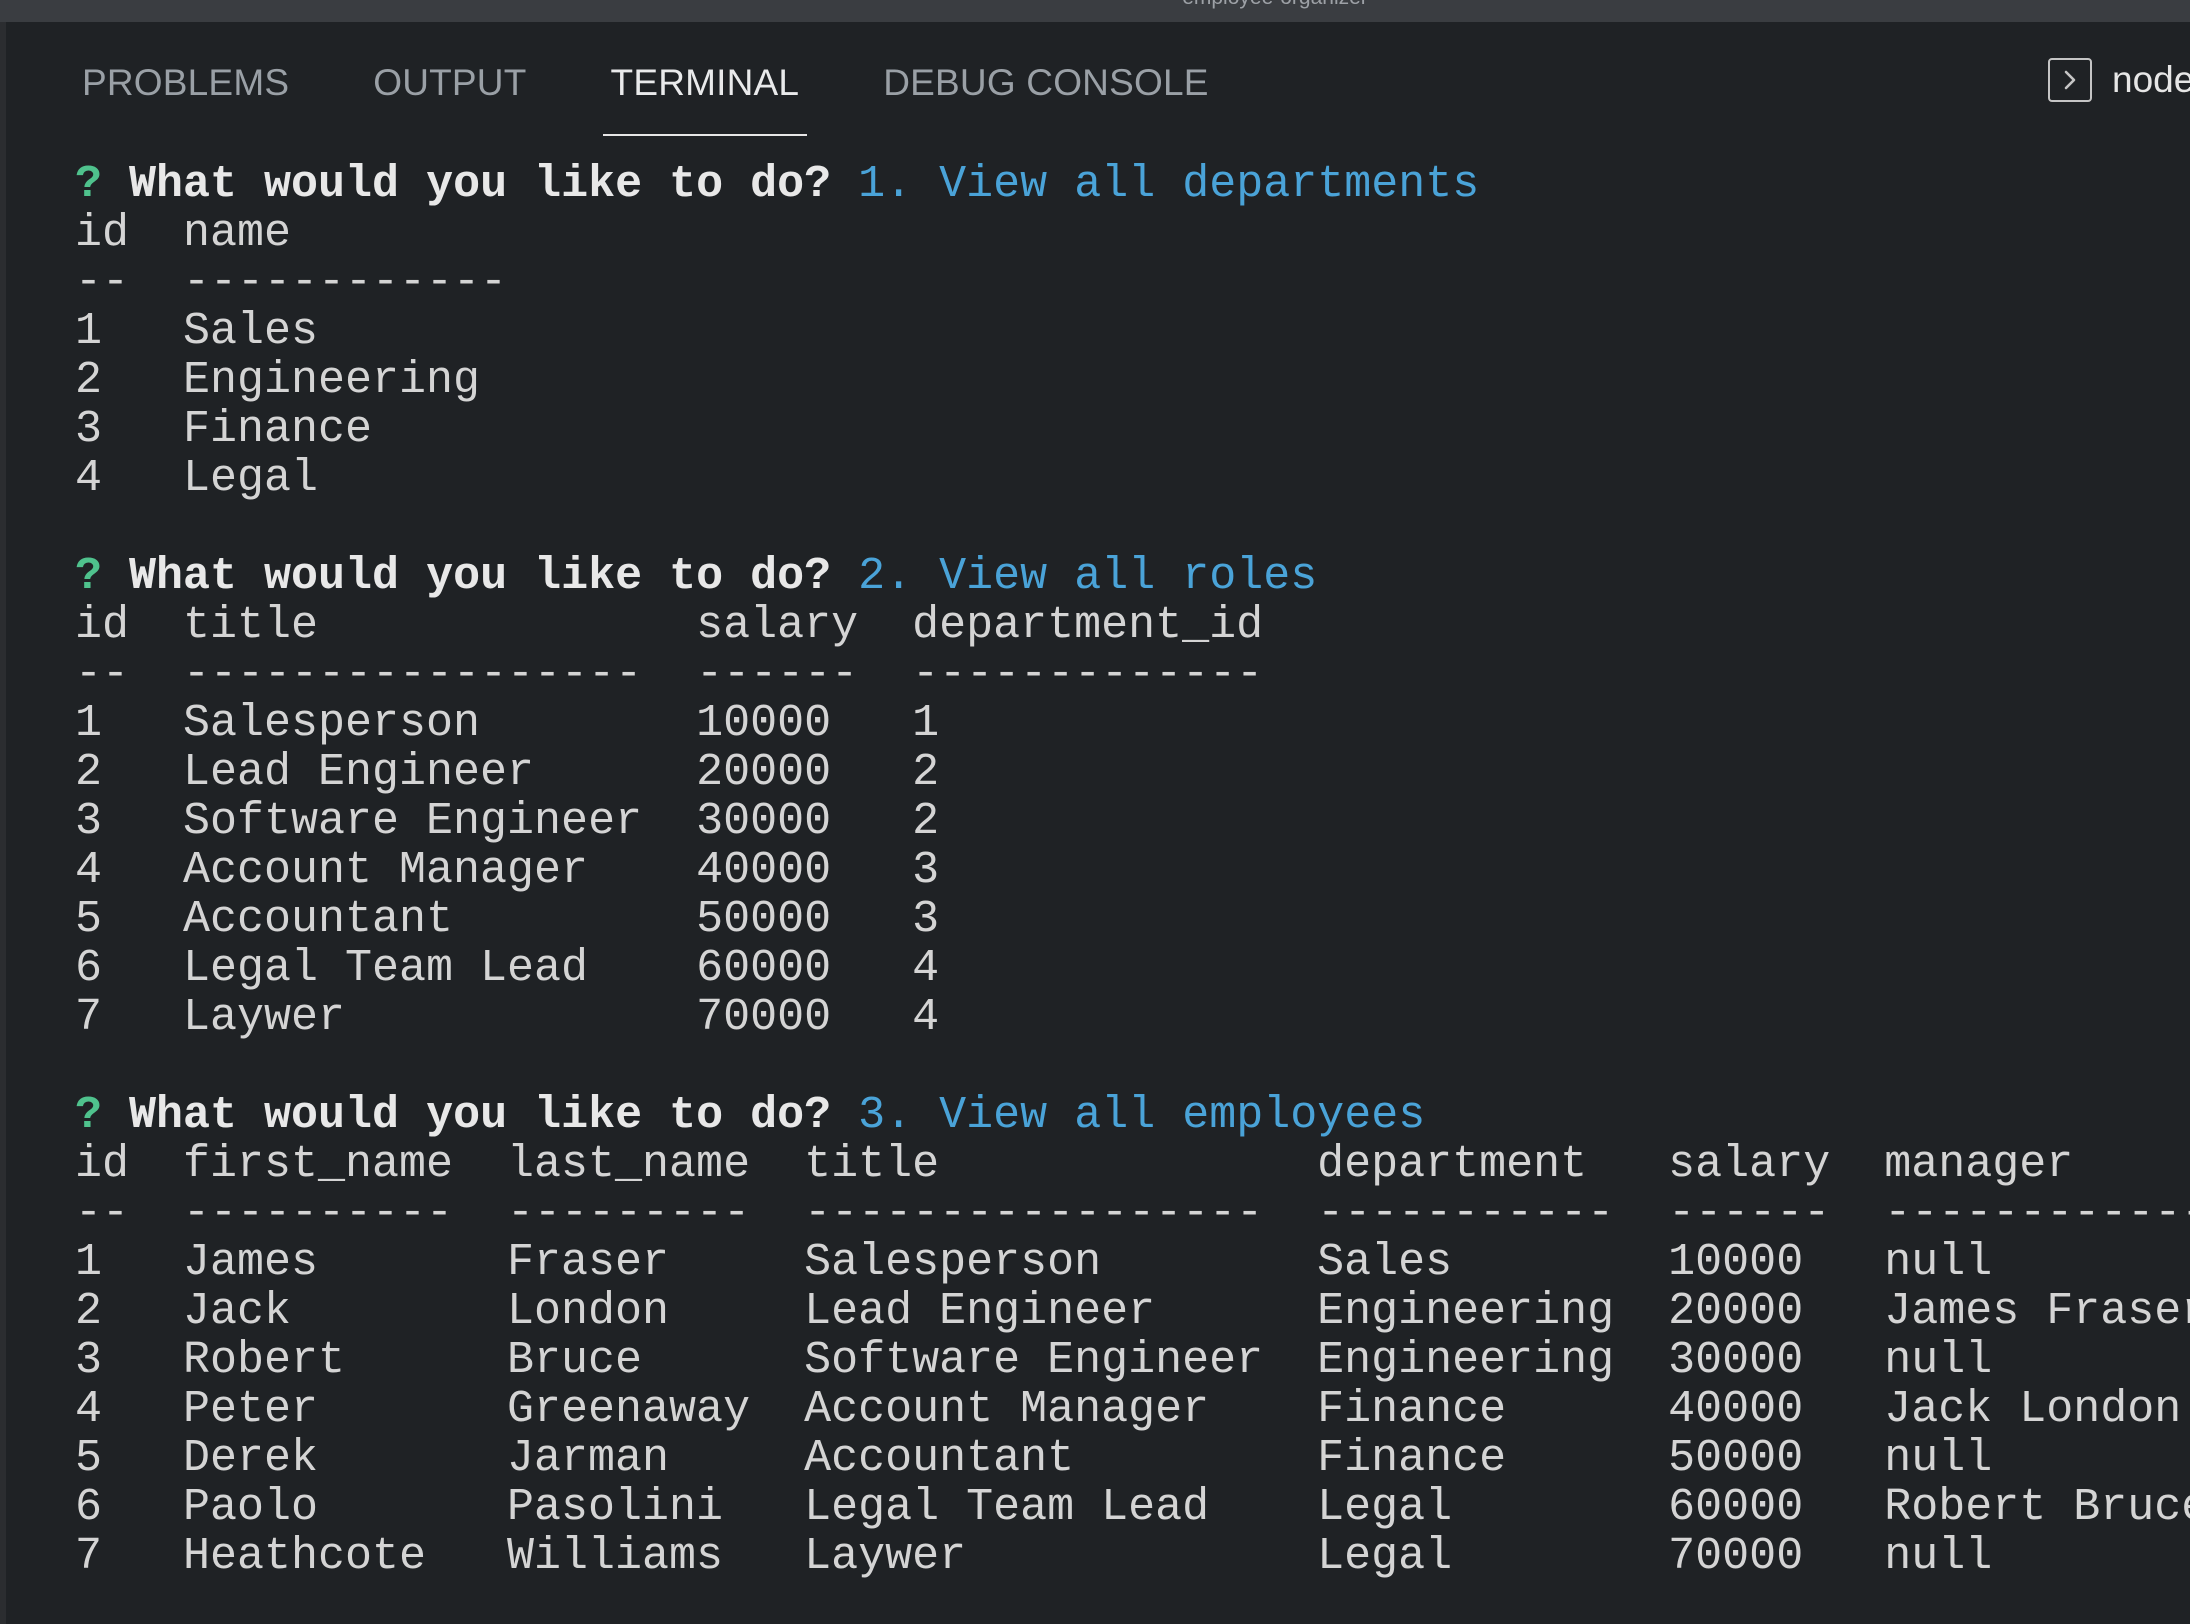 The image size is (2190, 1624). Describe the element at coordinates (102, 184) in the screenshot. I see `prompt-question-mark: ?` at that location.